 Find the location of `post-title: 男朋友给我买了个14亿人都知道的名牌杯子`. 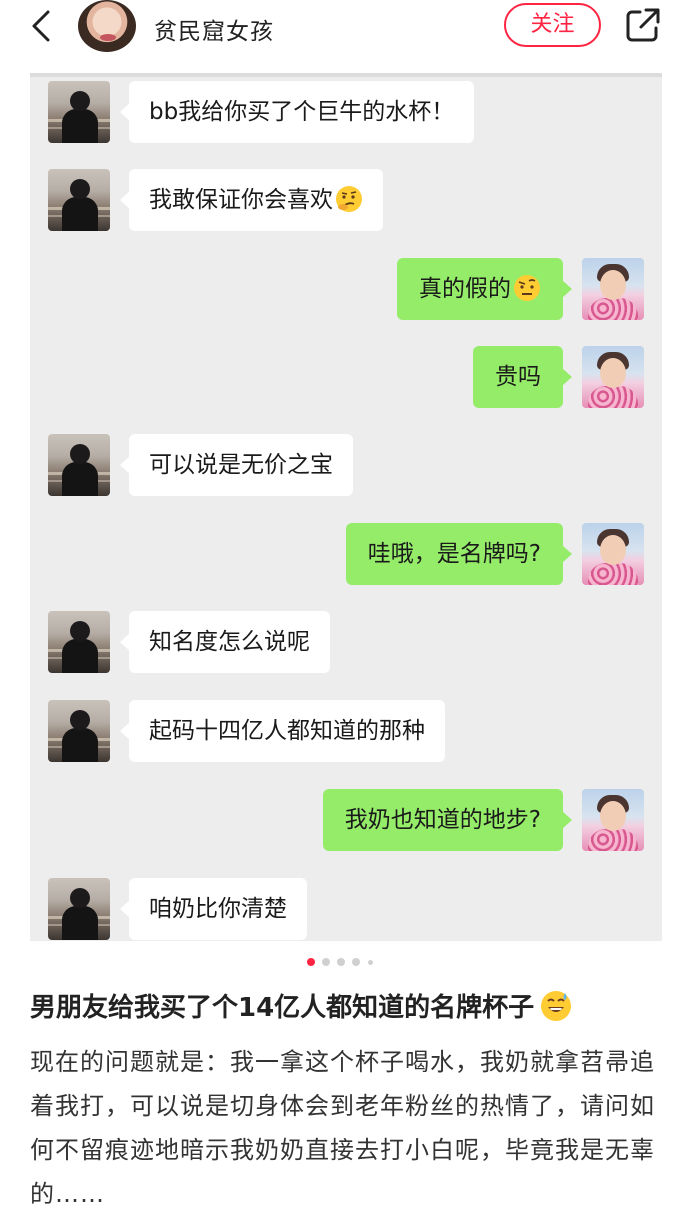

post-title: 男朋友给我买了个14亿人都知道的名牌杯子 is located at coordinates (350, 1008).